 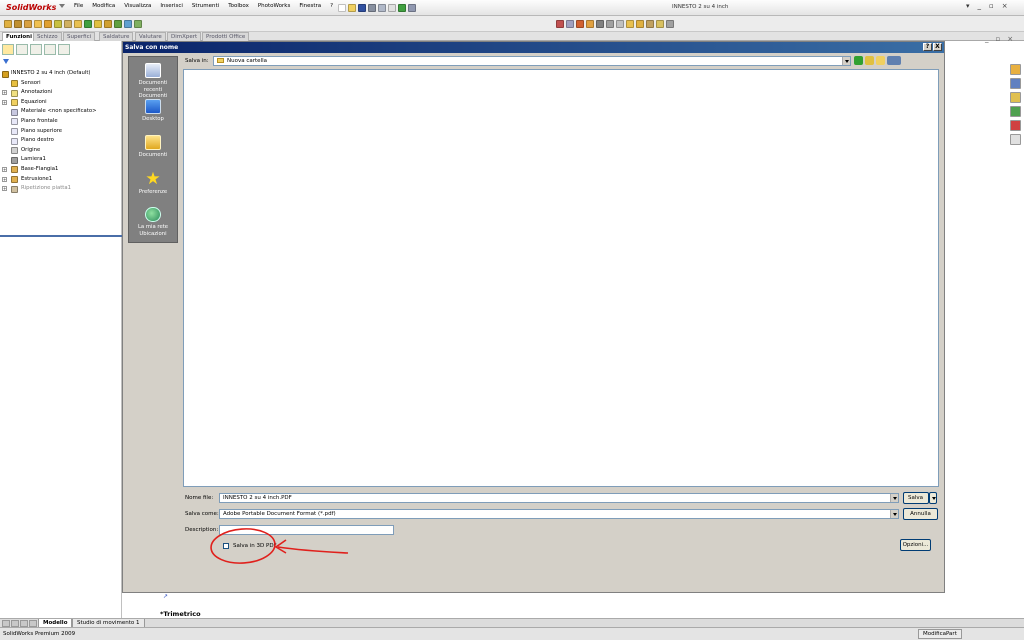 I want to click on menu-item: Finestra, so click(x=310, y=6).